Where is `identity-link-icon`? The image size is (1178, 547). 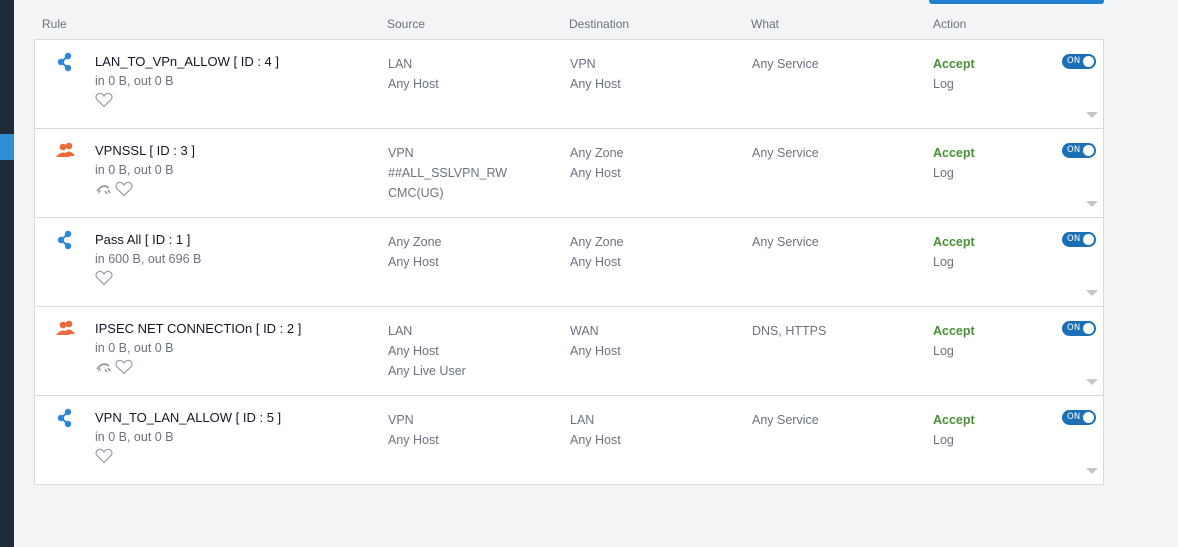
identity-link-icon is located at coordinates (104, 369).